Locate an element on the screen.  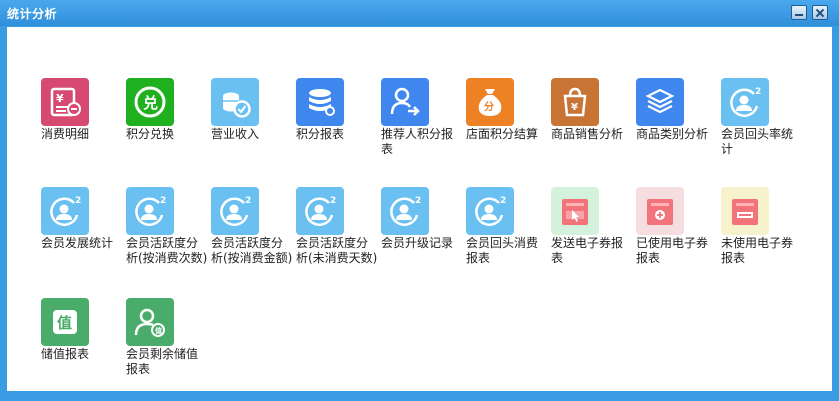
member-return-icon: 2 is located at coordinates (745, 102).